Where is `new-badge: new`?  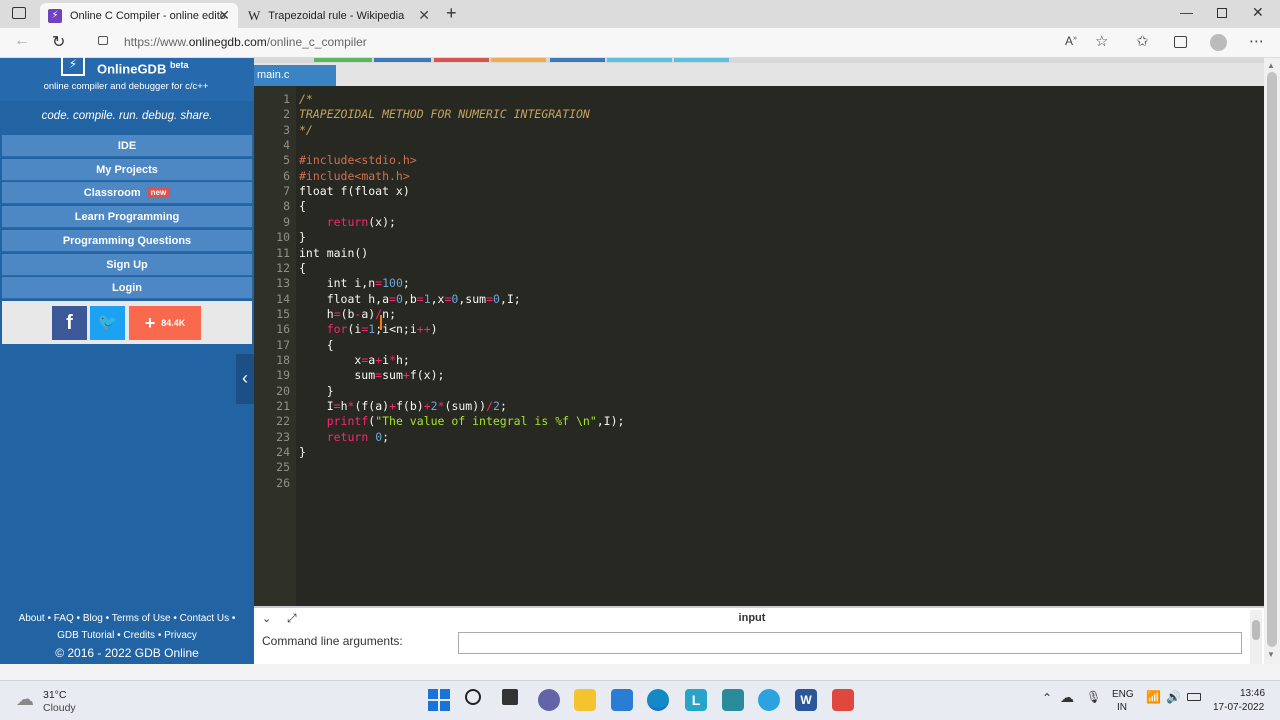 new-badge: new is located at coordinates (158, 192).